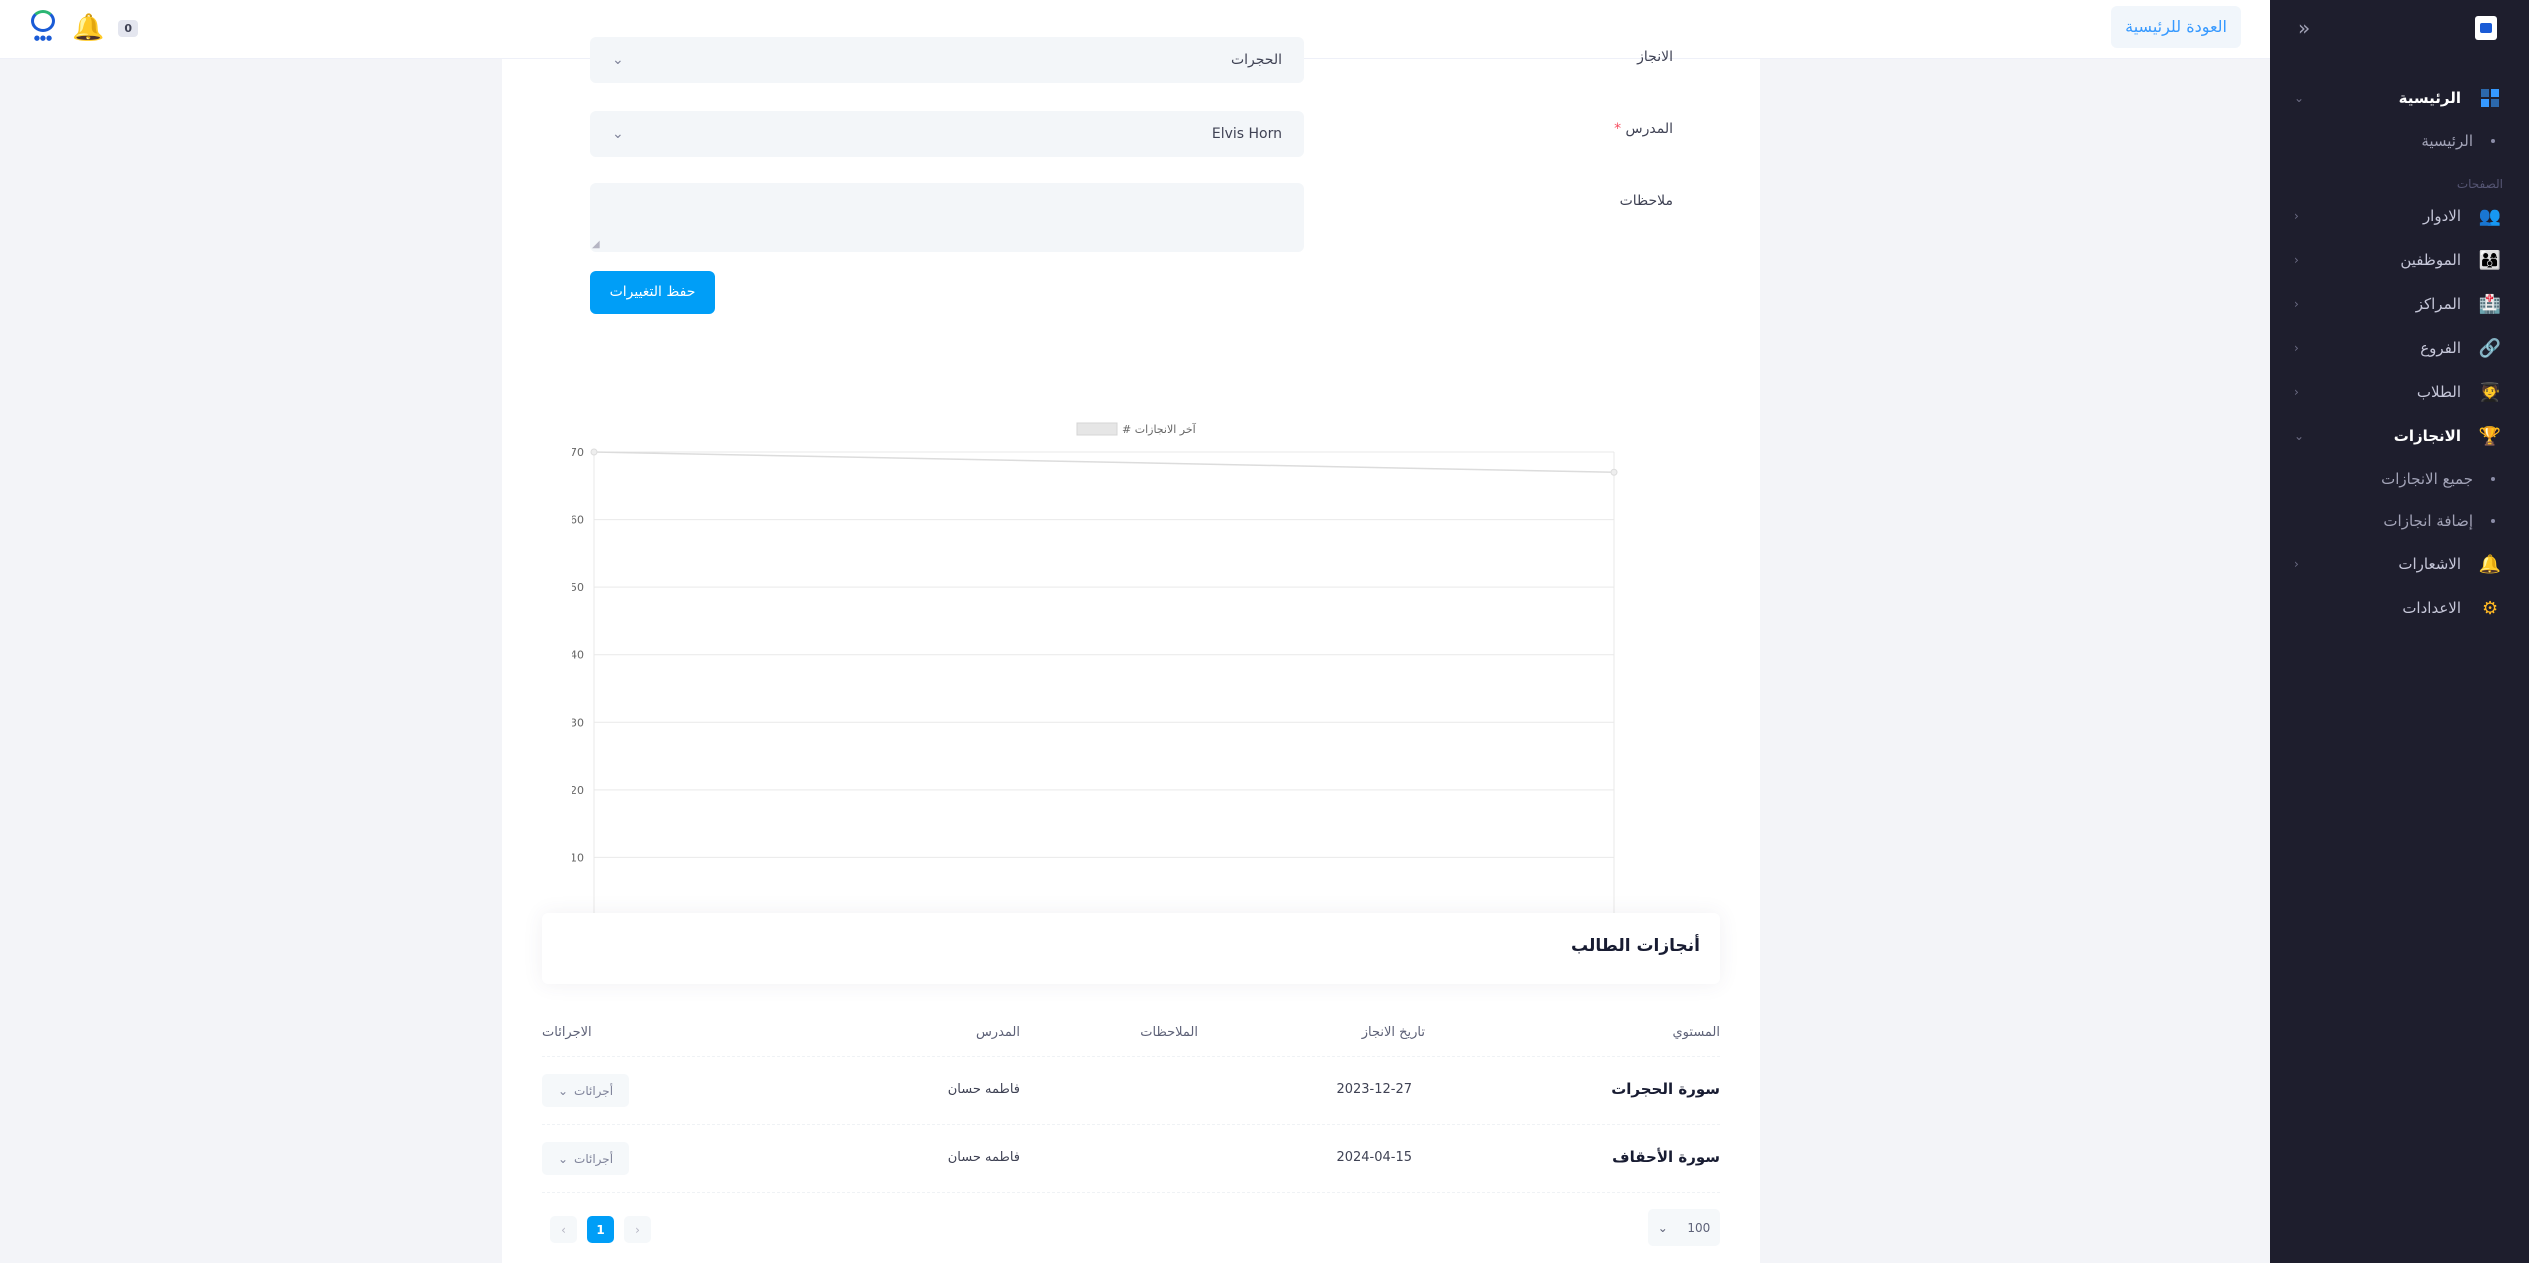  Describe the element at coordinates (1666, 1157) in the screenshot. I see `cell-level: سورة الأحقاف` at that location.